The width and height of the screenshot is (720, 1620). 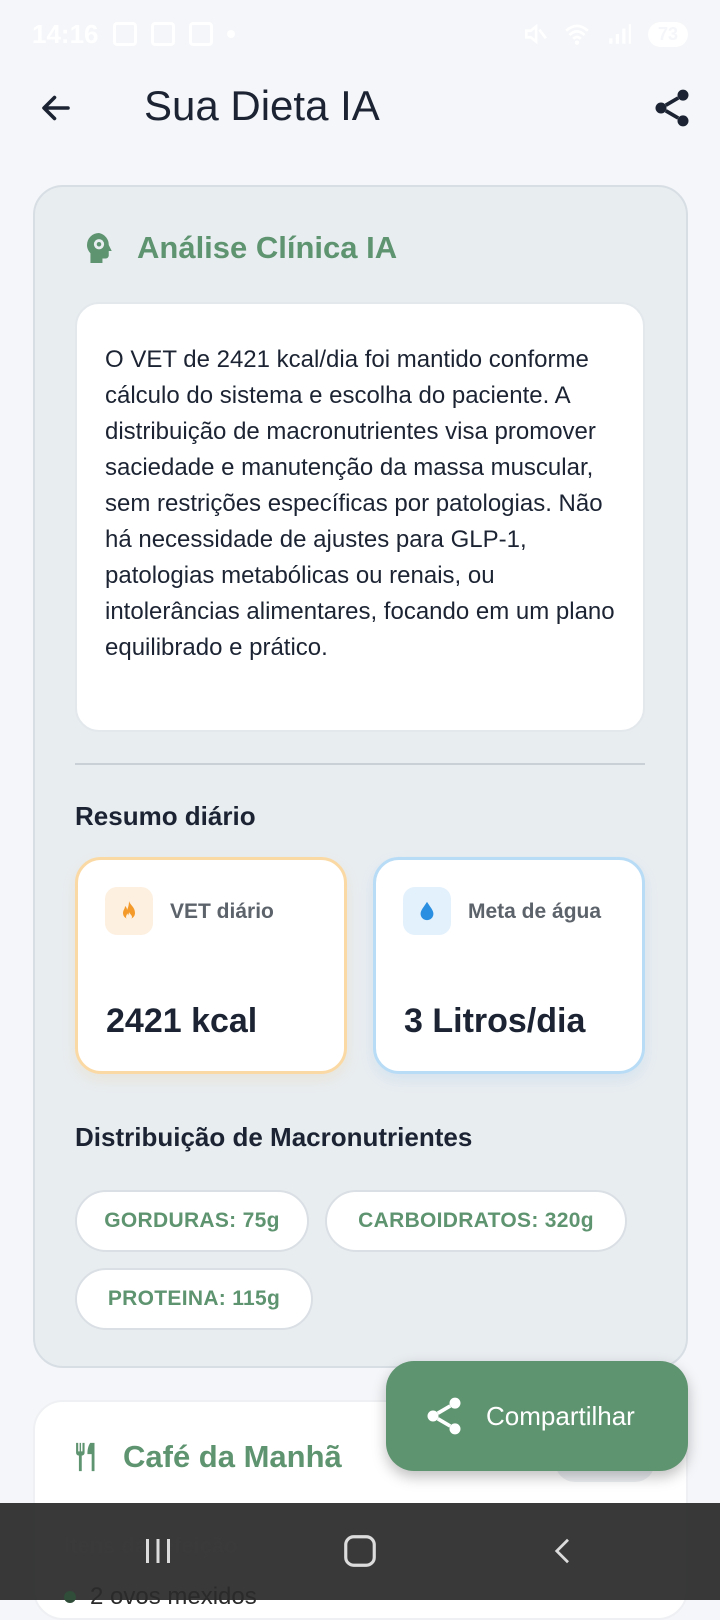 I want to click on home-button, so click(x=360, y=1551).